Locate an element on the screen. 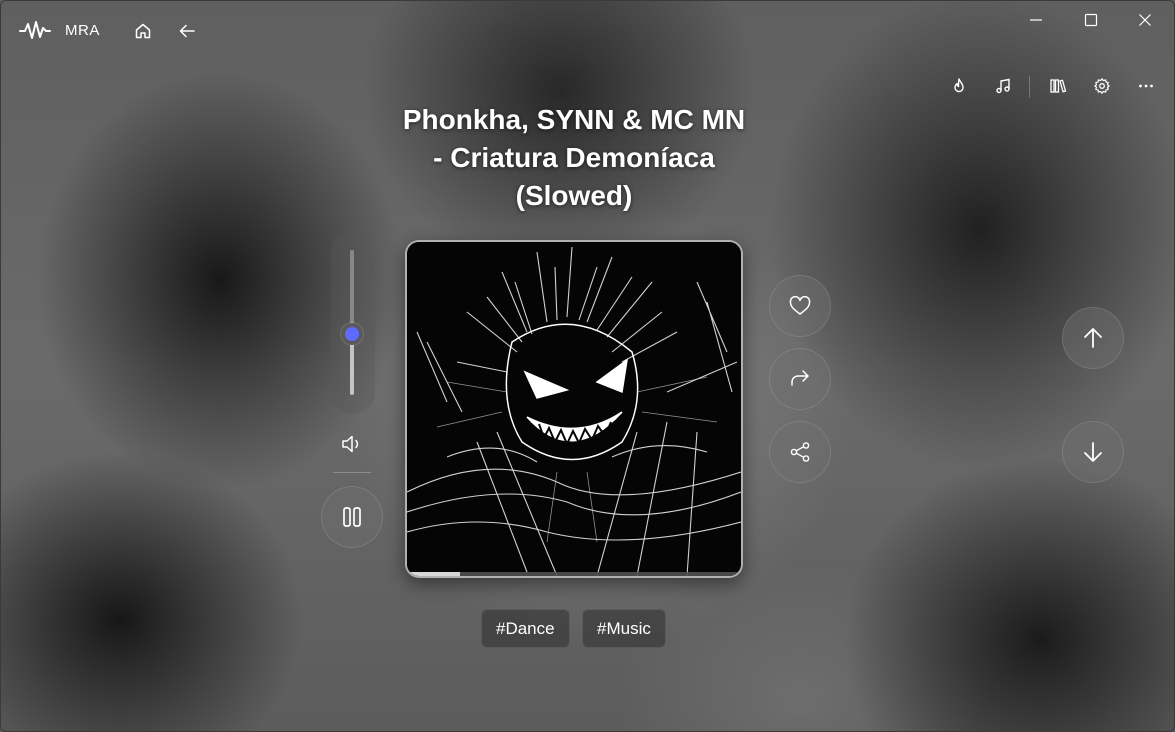 The image size is (1175, 732). share-icon is located at coordinates (800, 452).